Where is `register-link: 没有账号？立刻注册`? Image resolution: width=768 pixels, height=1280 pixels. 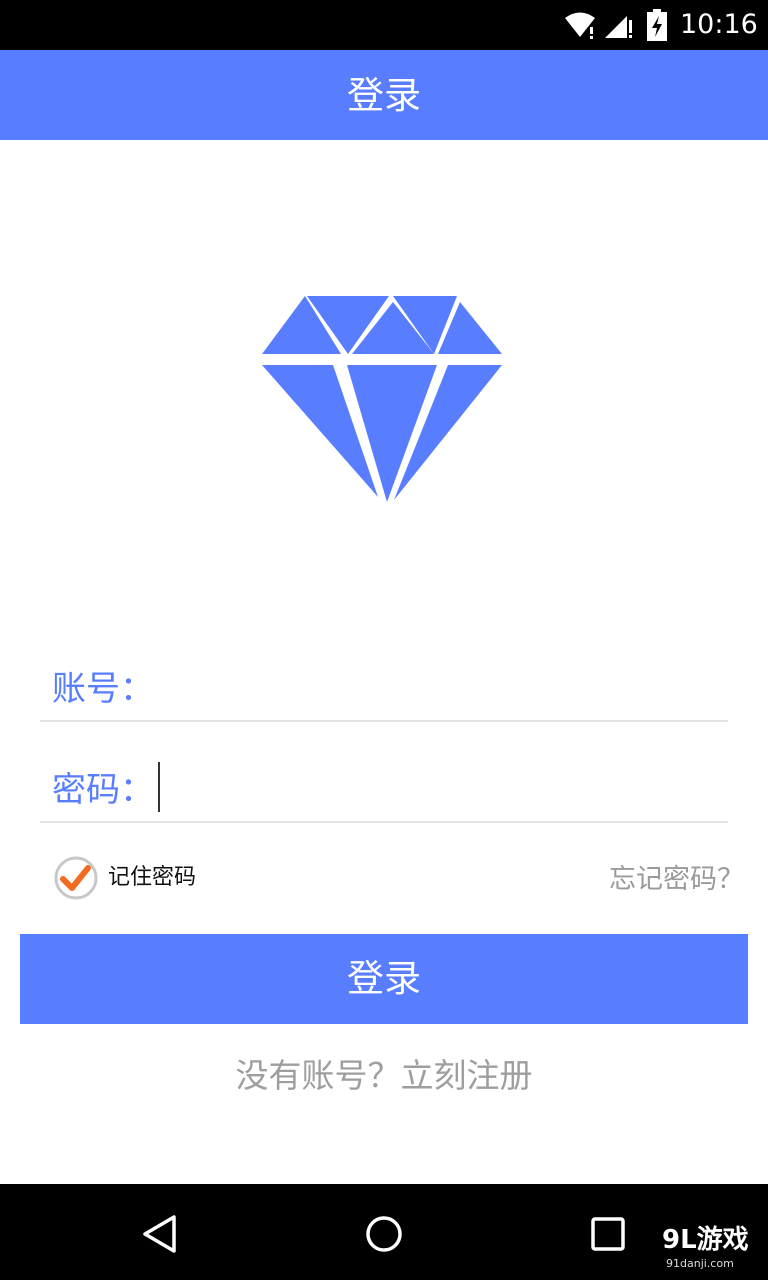 register-link: 没有账号？立刻注册 is located at coordinates (384, 1076).